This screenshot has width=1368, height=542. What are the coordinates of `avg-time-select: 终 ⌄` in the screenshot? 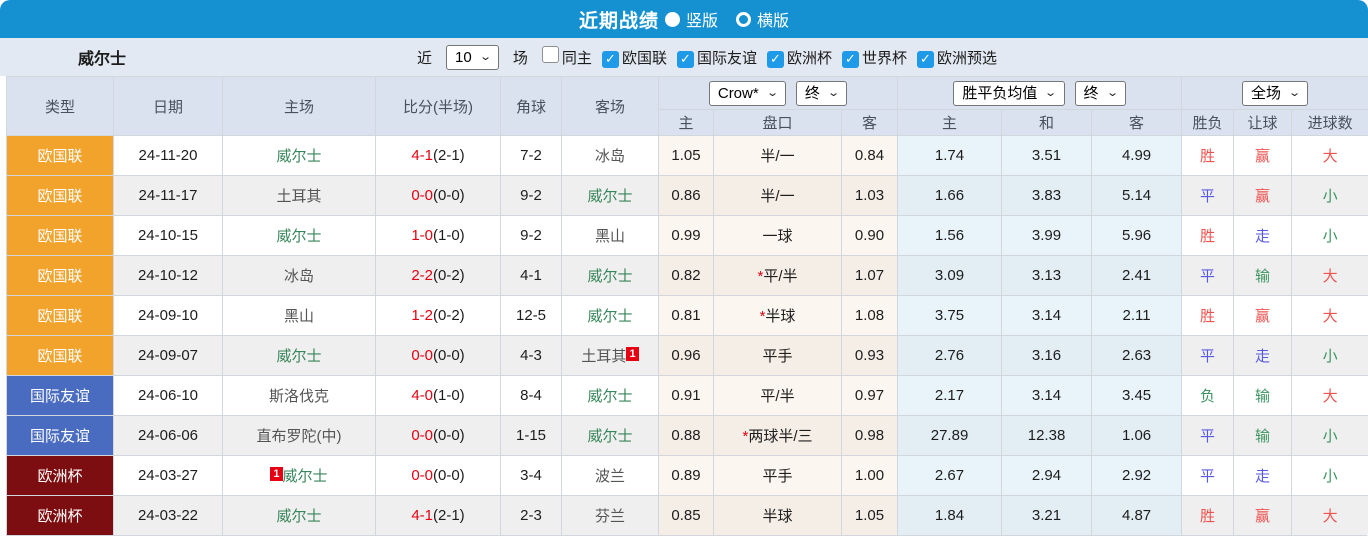 It's located at (1100, 93).